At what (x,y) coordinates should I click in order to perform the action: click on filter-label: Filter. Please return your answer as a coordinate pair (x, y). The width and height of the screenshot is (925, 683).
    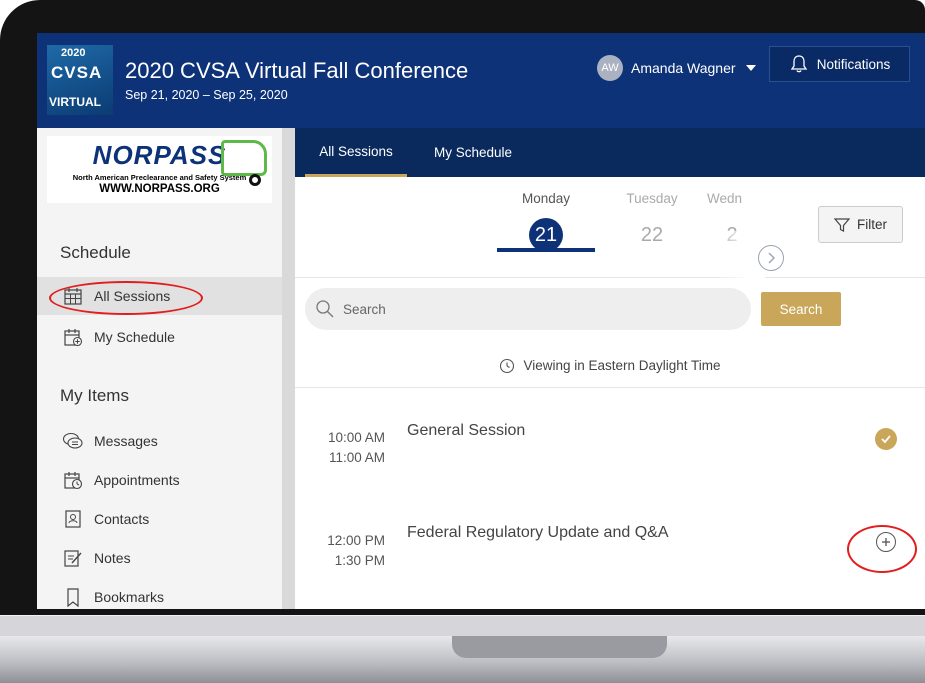
    Looking at the image, I should click on (872, 224).